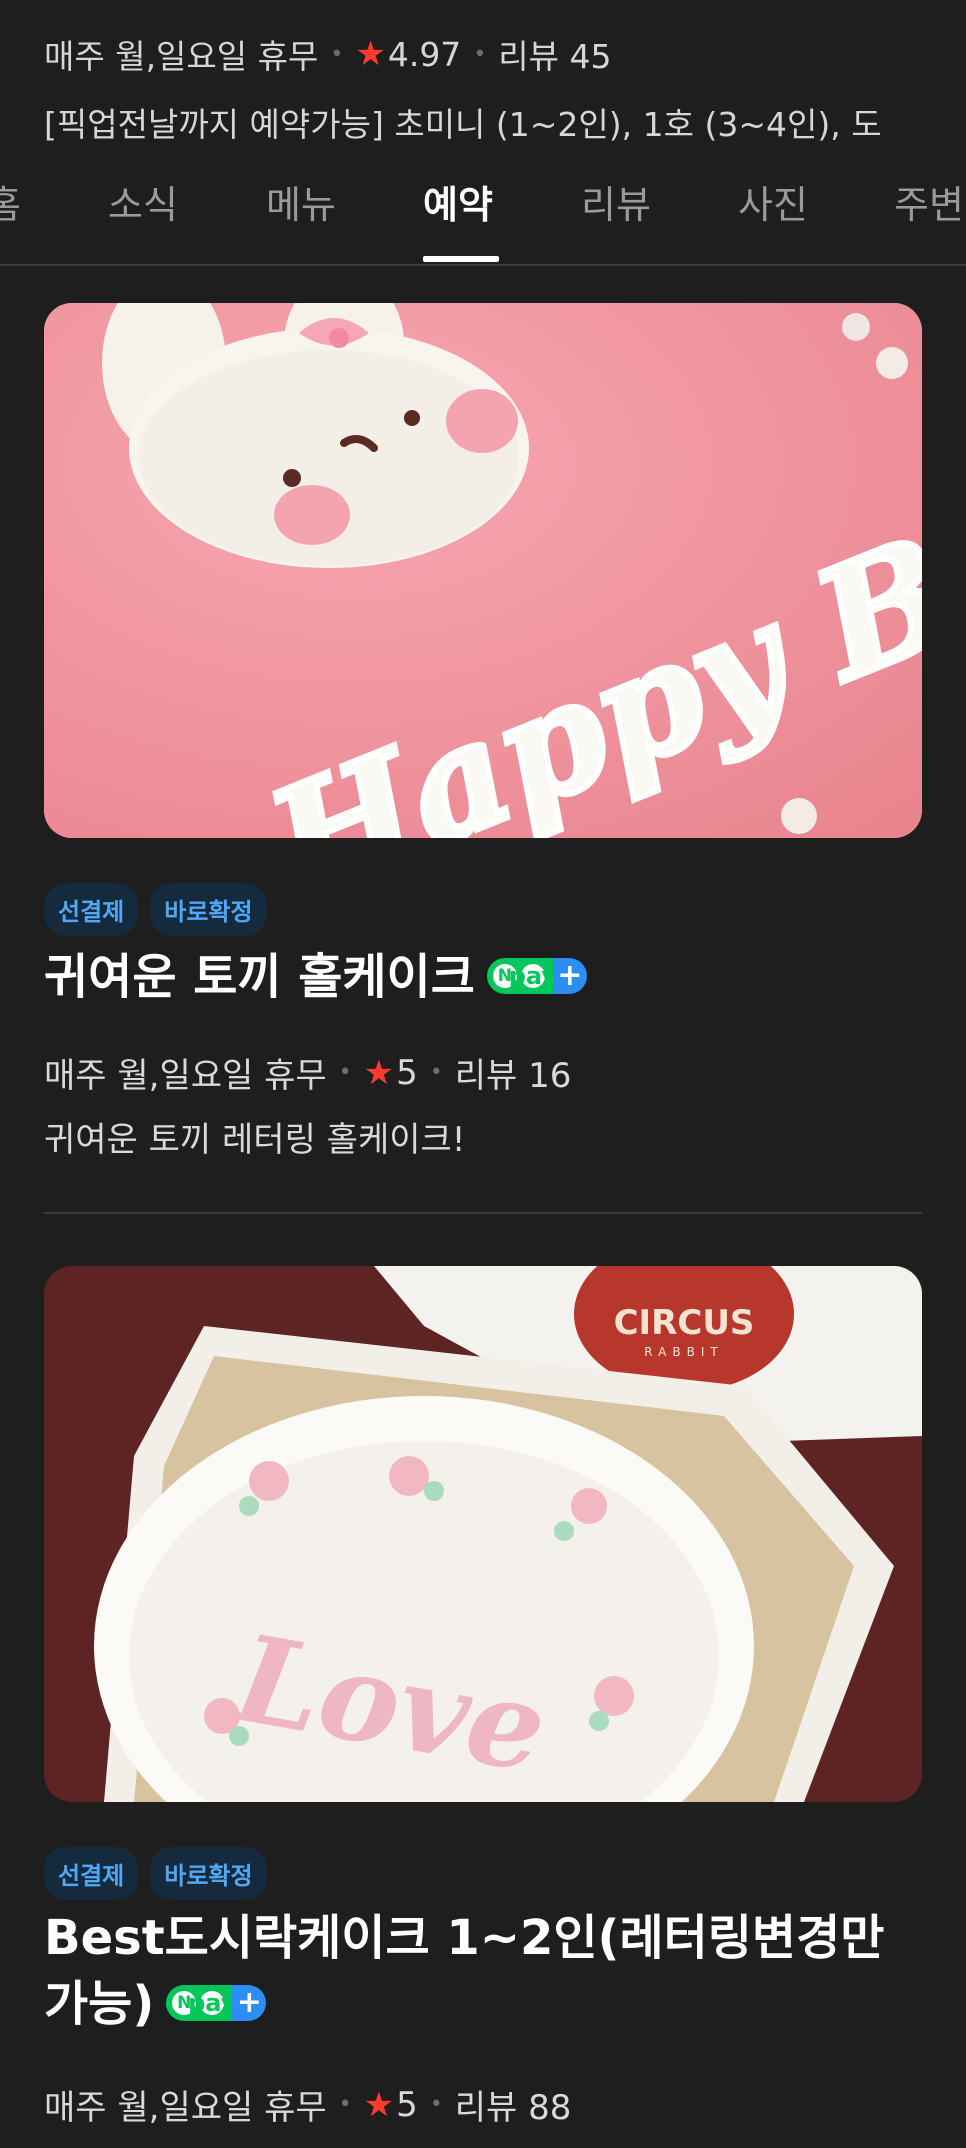 The image size is (966, 2148). Describe the element at coordinates (458, 201) in the screenshot. I see `tab-reservation: 예약` at that location.